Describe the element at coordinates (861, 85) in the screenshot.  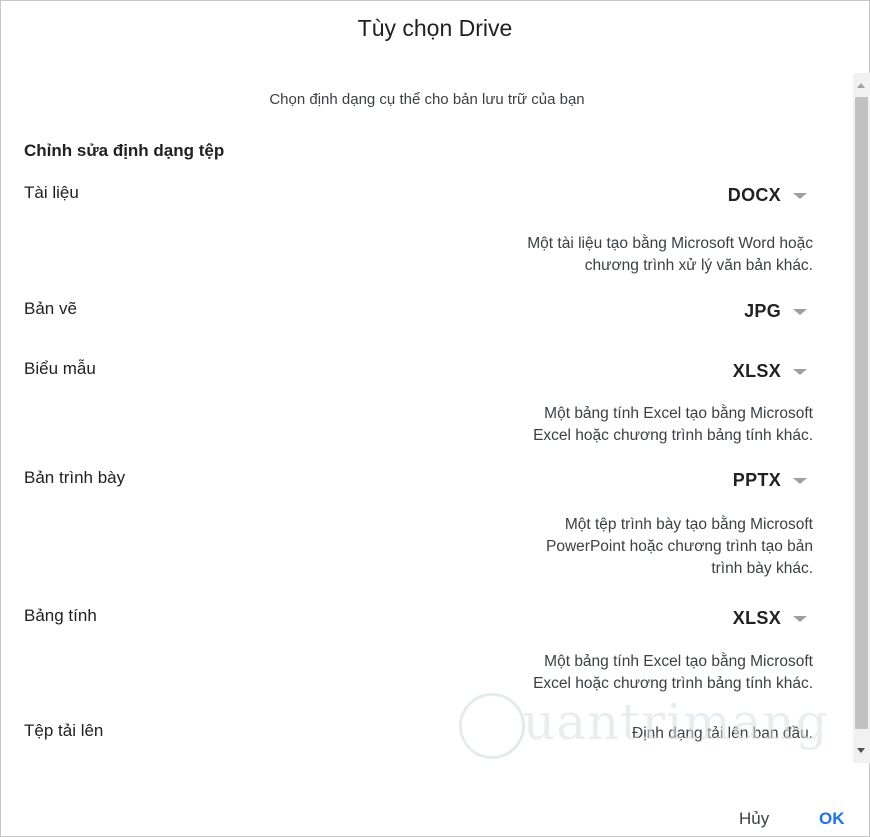
I see `scroll-up-arrow-icon` at that location.